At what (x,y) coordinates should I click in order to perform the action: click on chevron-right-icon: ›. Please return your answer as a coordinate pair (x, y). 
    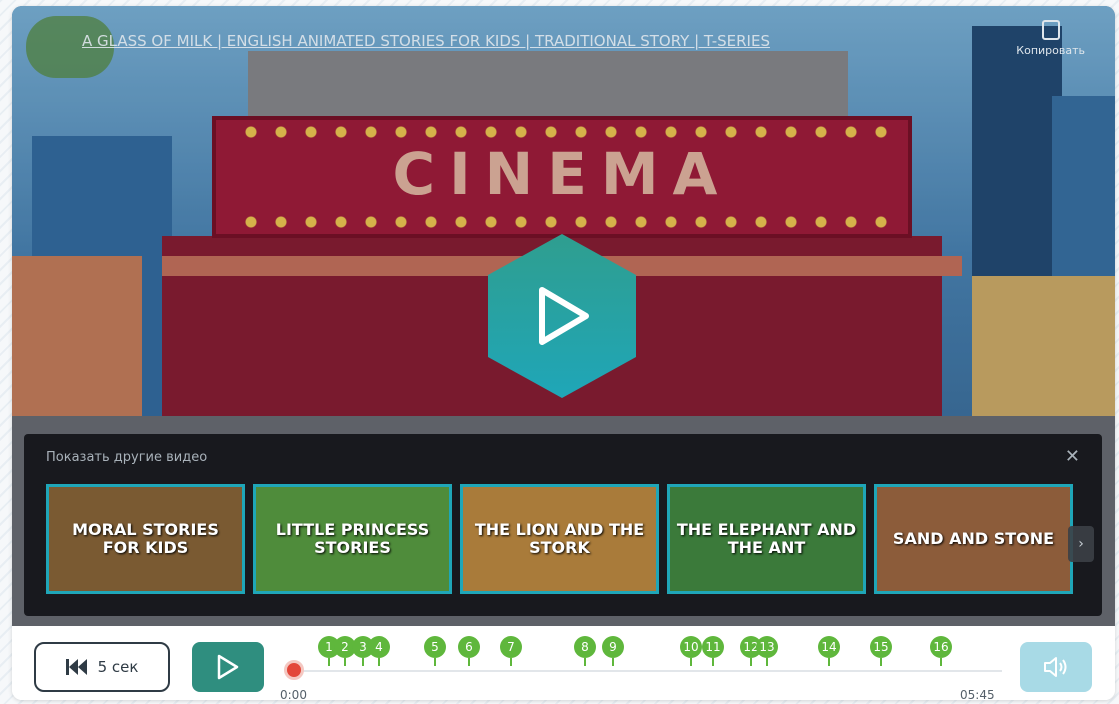
    Looking at the image, I should click on (1081, 544).